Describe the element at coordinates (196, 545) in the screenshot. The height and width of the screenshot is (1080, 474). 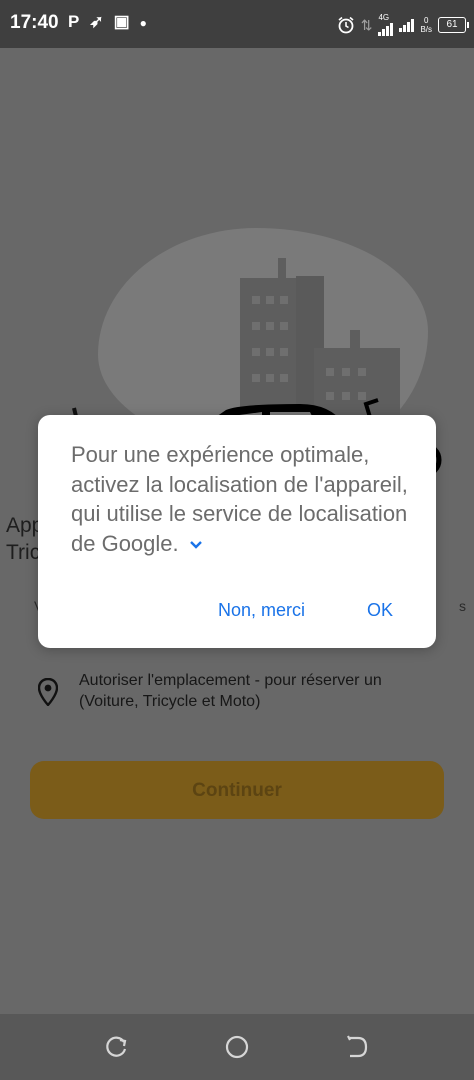
I see `chevron-down-icon` at that location.